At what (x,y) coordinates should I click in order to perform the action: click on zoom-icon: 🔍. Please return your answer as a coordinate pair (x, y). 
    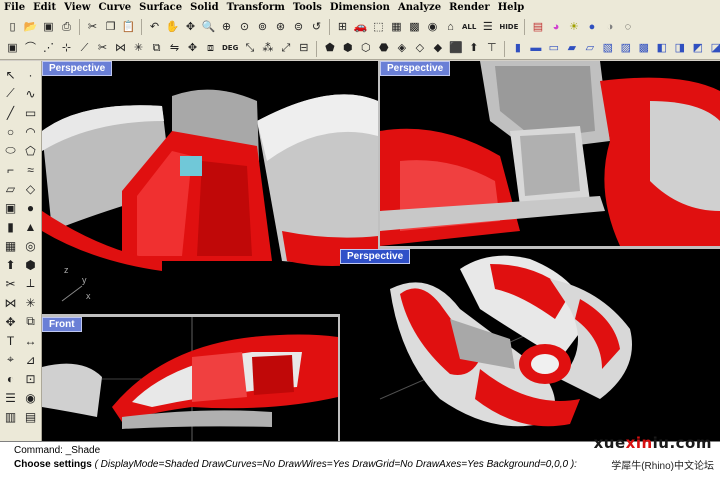
    Looking at the image, I should click on (208, 27).